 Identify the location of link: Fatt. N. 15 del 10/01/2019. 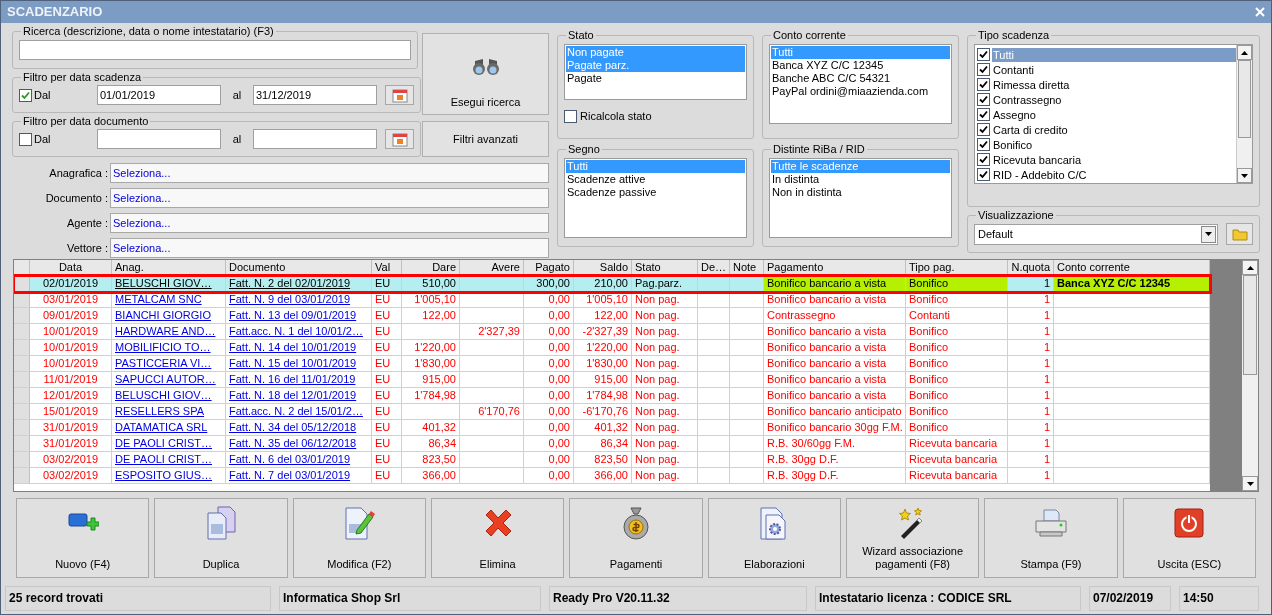
(293, 363).